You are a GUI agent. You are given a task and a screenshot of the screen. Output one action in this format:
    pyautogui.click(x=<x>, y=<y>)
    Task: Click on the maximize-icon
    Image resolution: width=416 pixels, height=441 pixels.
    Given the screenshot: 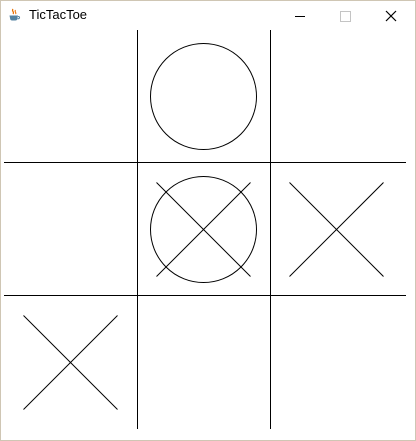 What is the action you would take?
    pyautogui.click(x=345, y=16)
    